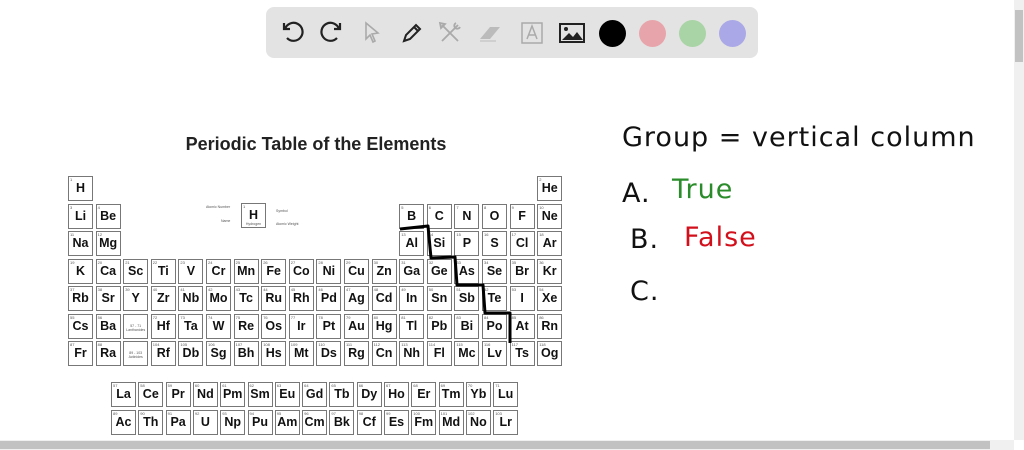  I want to click on metal-nonmetal-staircase-stroke, so click(455, 283).